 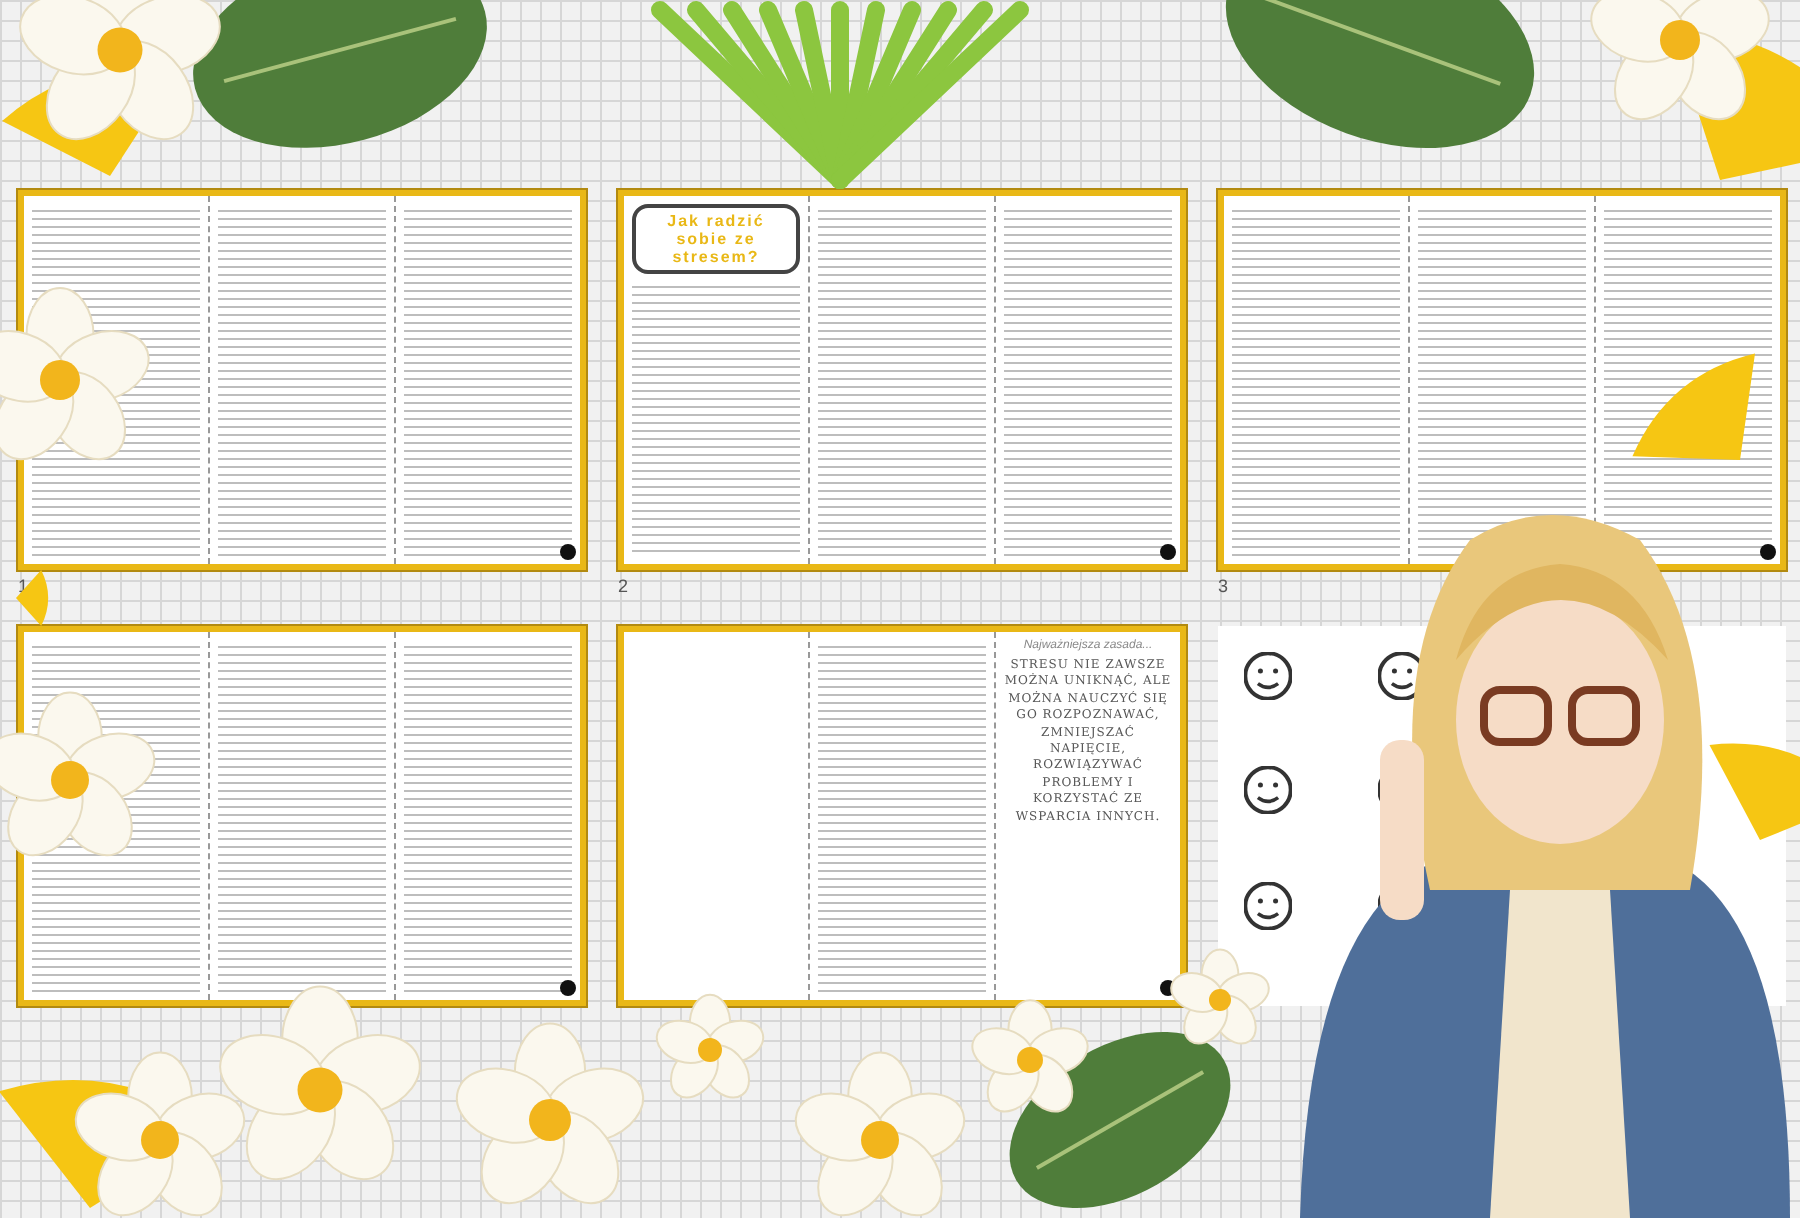 What do you see at coordinates (716, 239) in the screenshot?
I see `page-title: Jak radzić sobie ze stresem?` at bounding box center [716, 239].